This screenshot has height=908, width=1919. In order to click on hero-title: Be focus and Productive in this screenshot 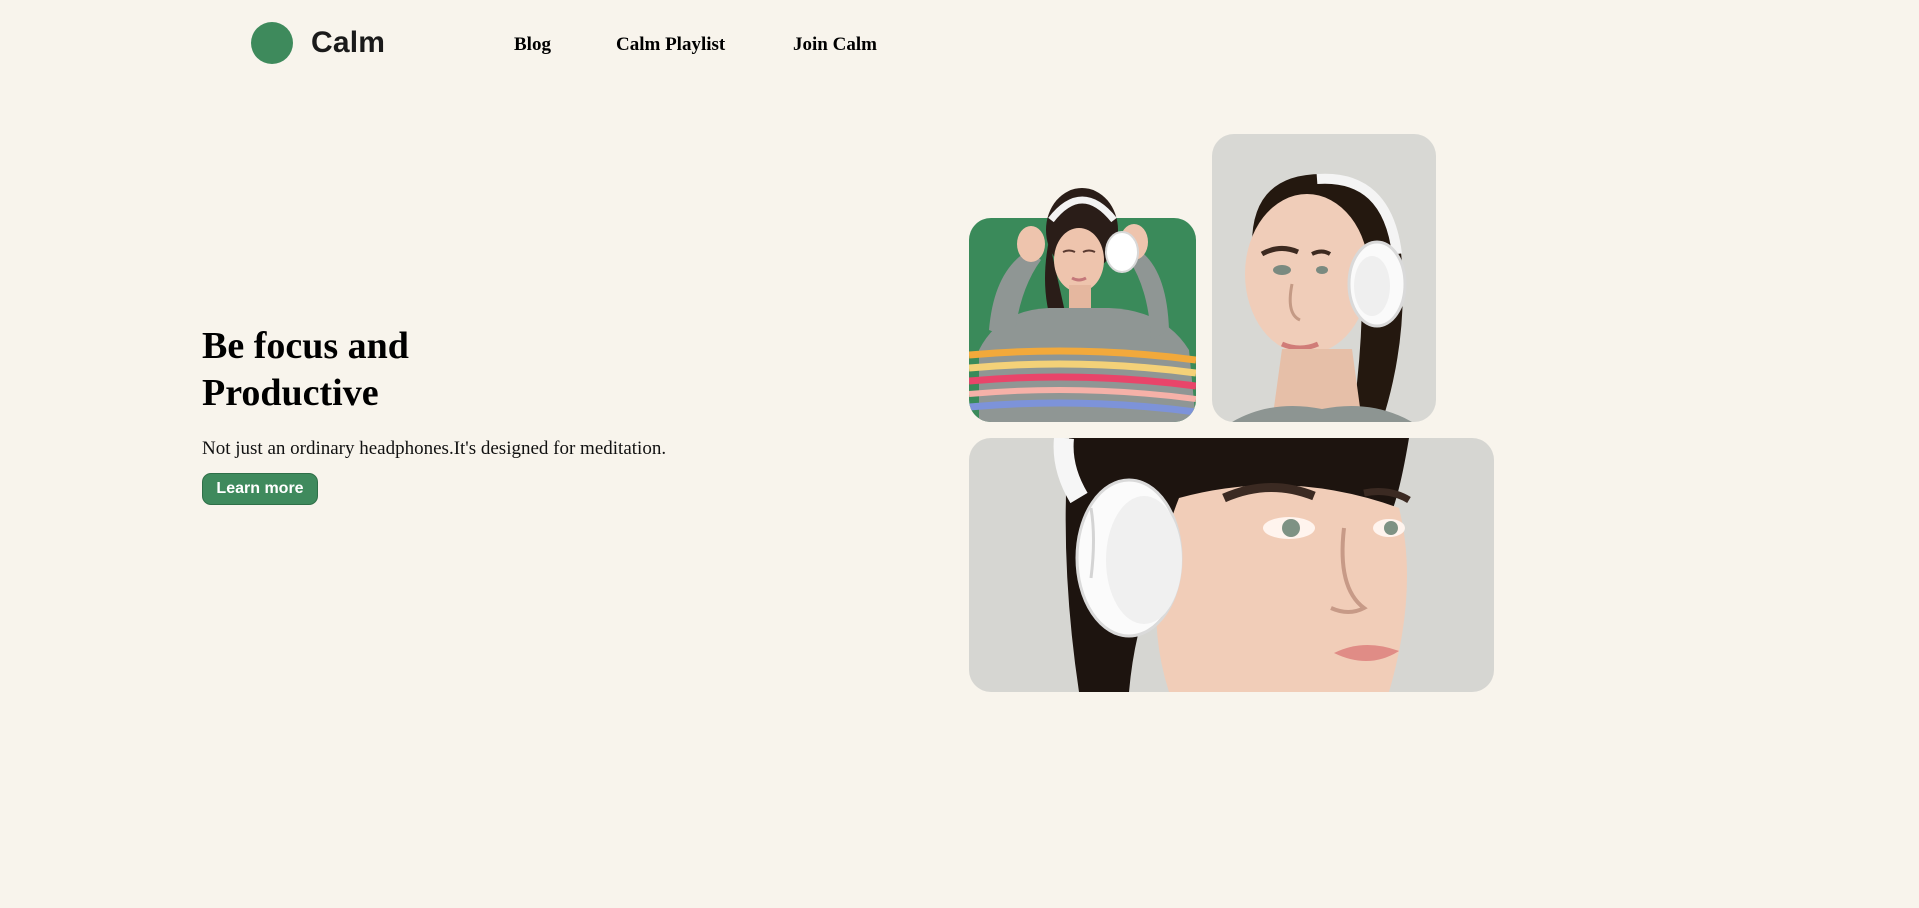, I will do `click(412, 370)`.